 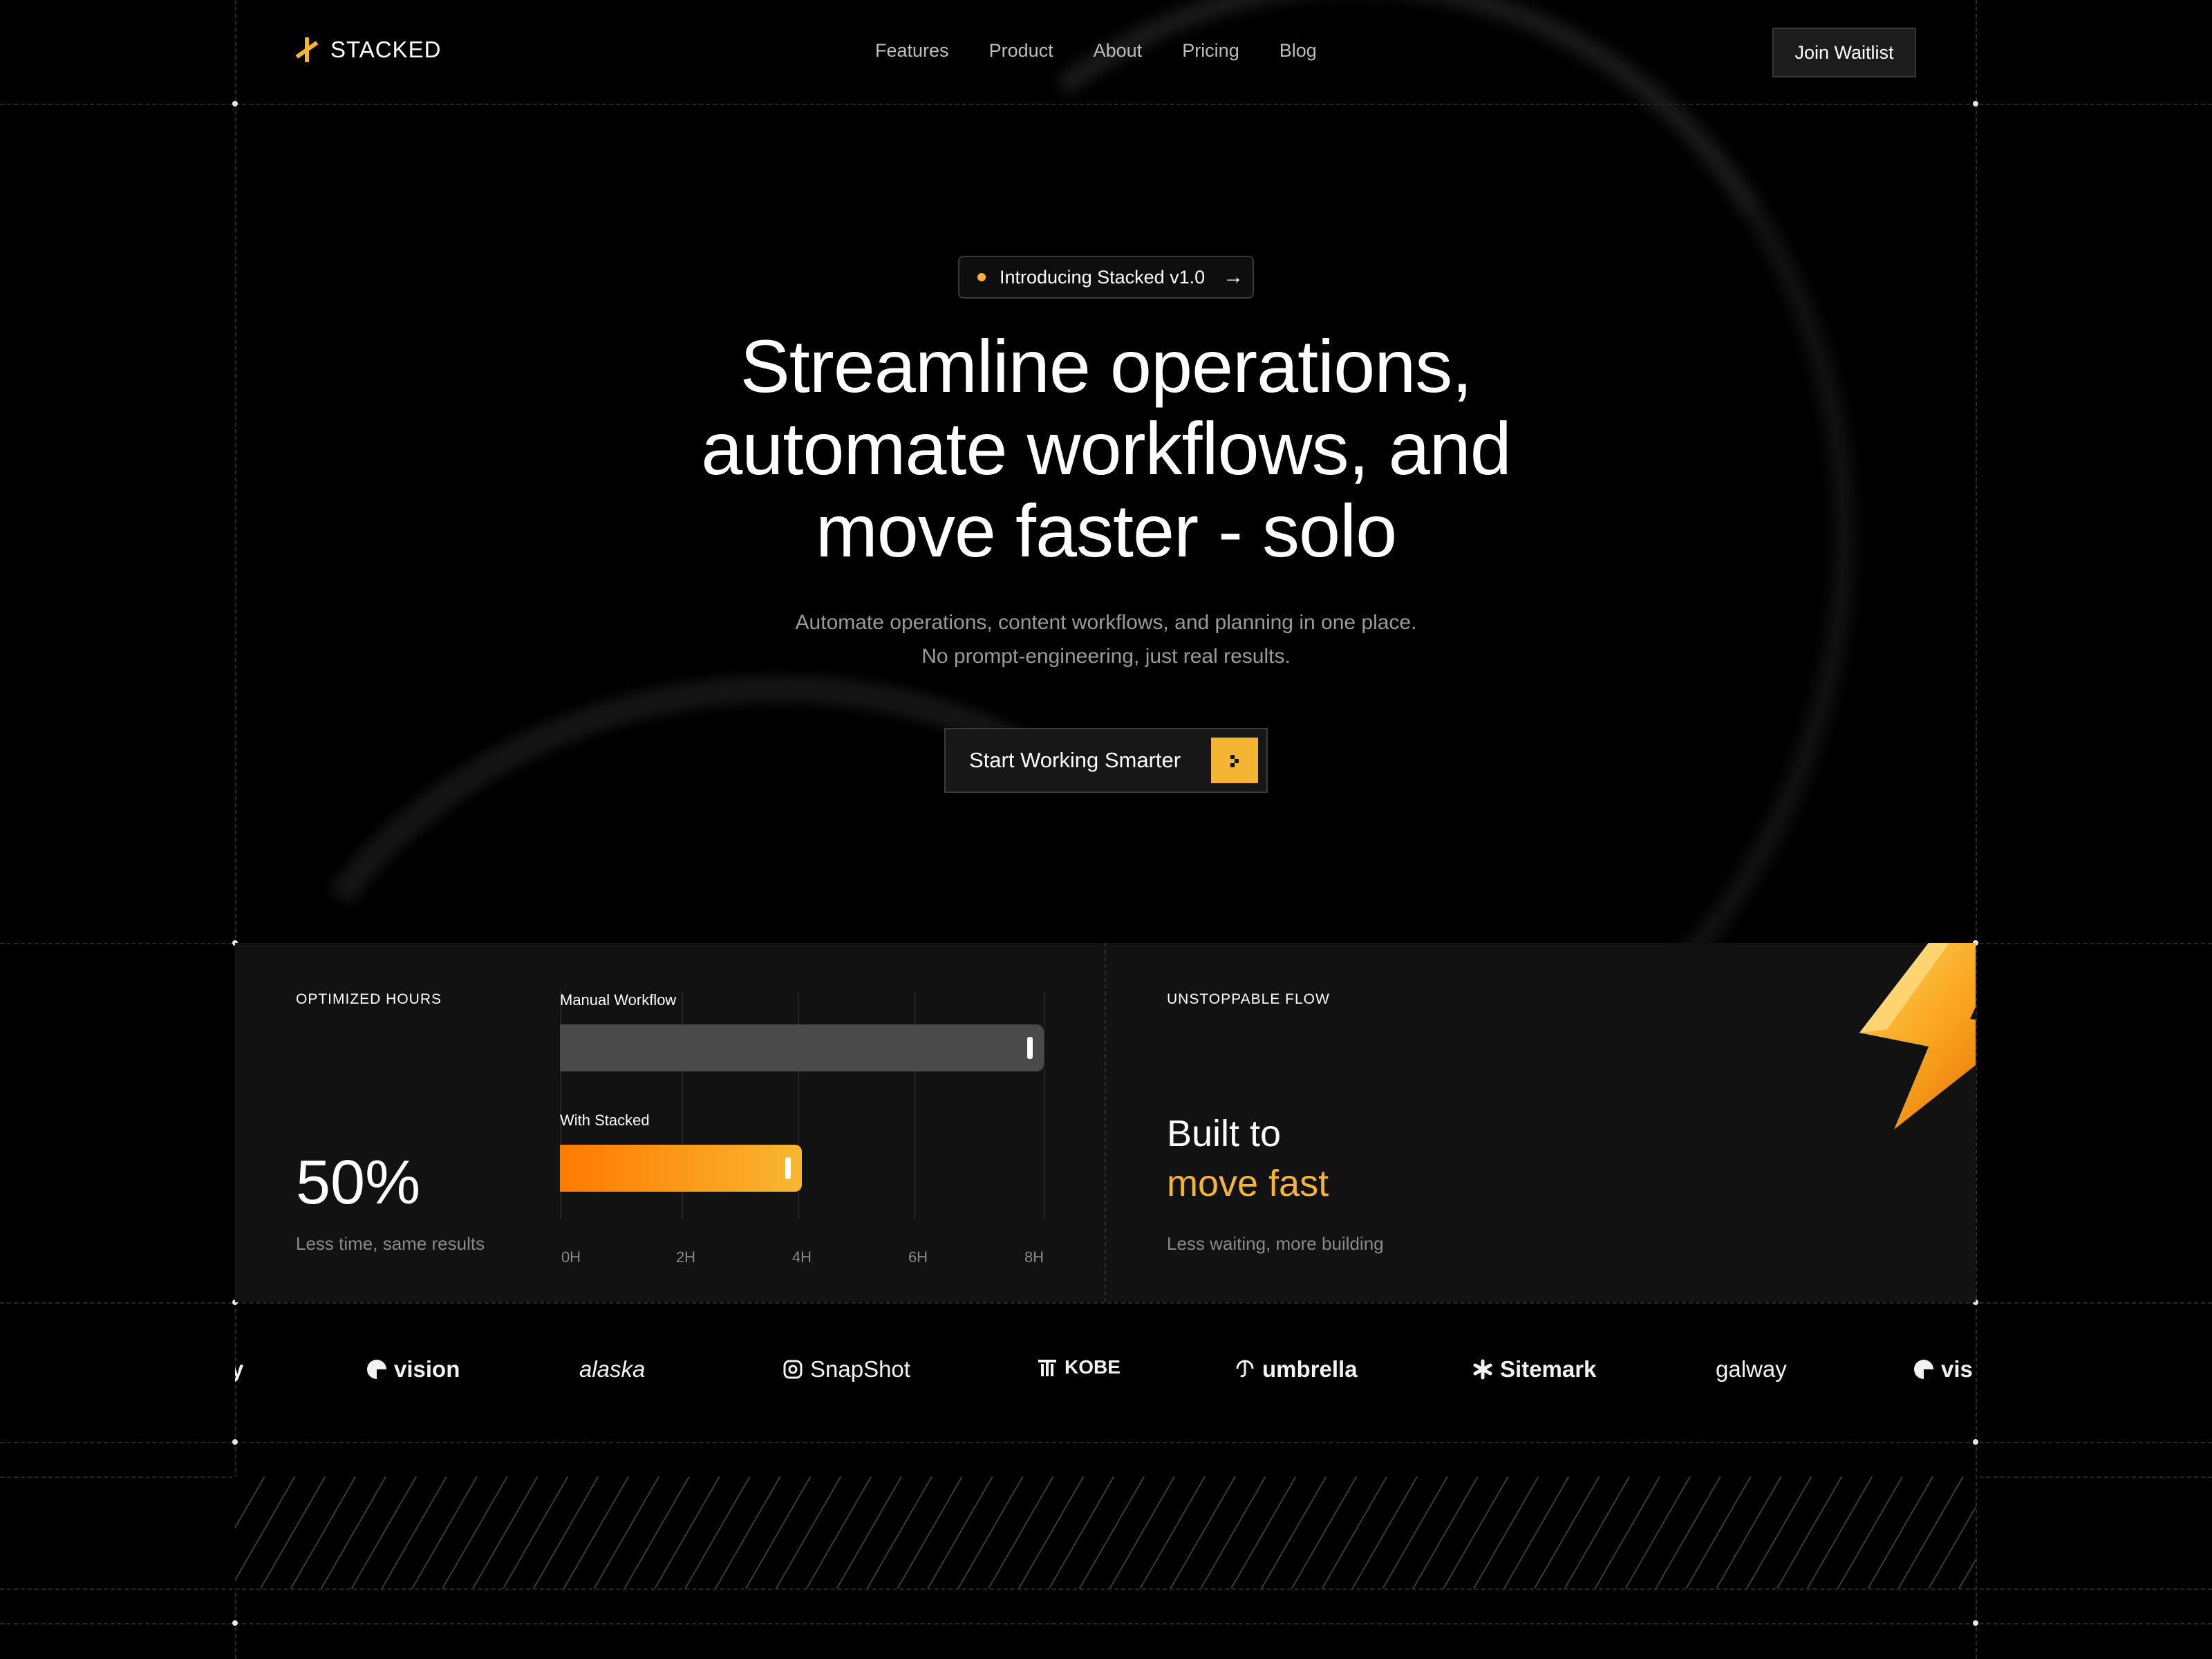 I want to click on tick-label: 0H, so click(x=571, y=1257).